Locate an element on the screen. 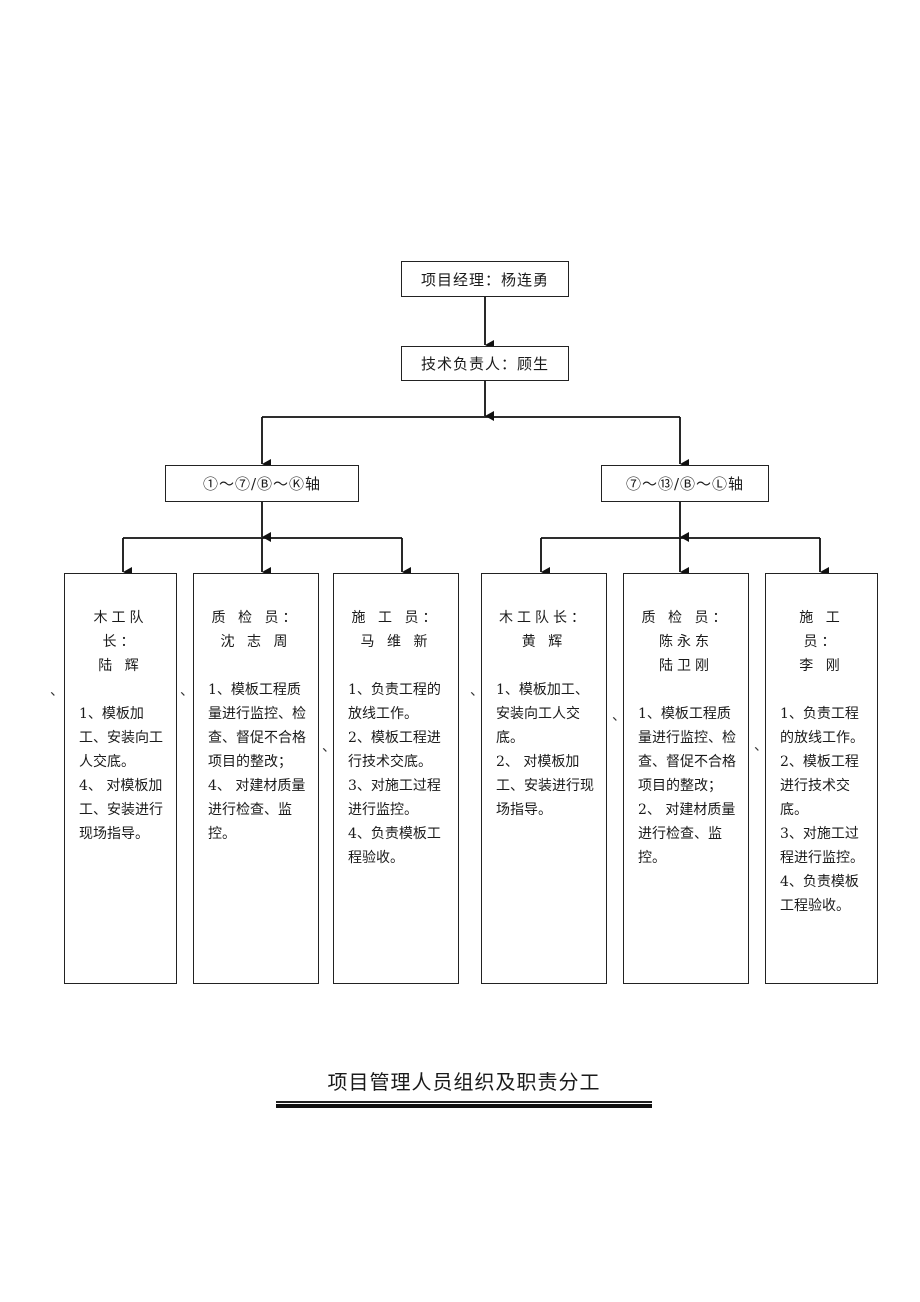 The width and height of the screenshot is (920, 1302). person-name: 马 维 新 is located at coordinates (396, 642).